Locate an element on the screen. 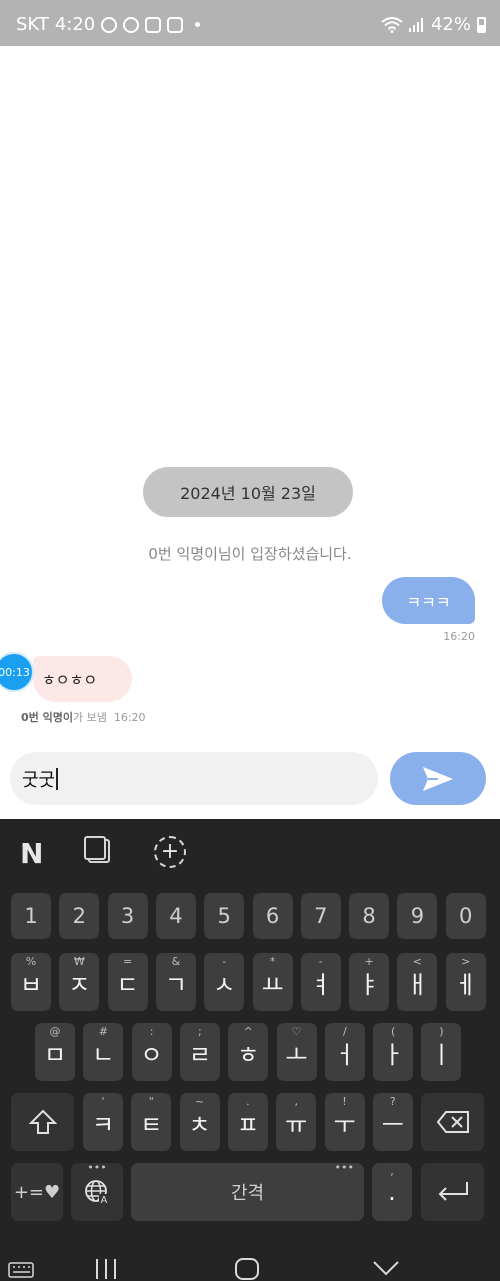 Image resolution: width=500 pixels, height=1281 pixels. key-letter: + ㅑ is located at coordinates (369, 982).